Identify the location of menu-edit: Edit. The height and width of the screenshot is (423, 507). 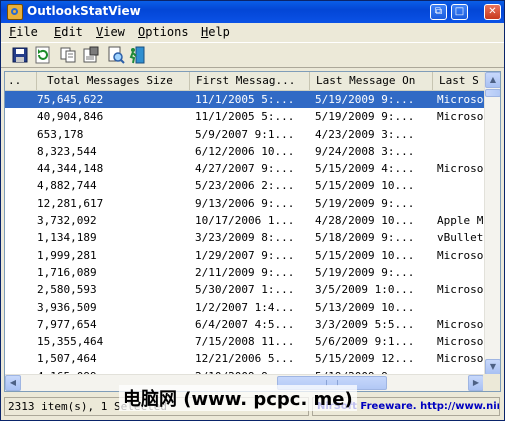
(68, 32).